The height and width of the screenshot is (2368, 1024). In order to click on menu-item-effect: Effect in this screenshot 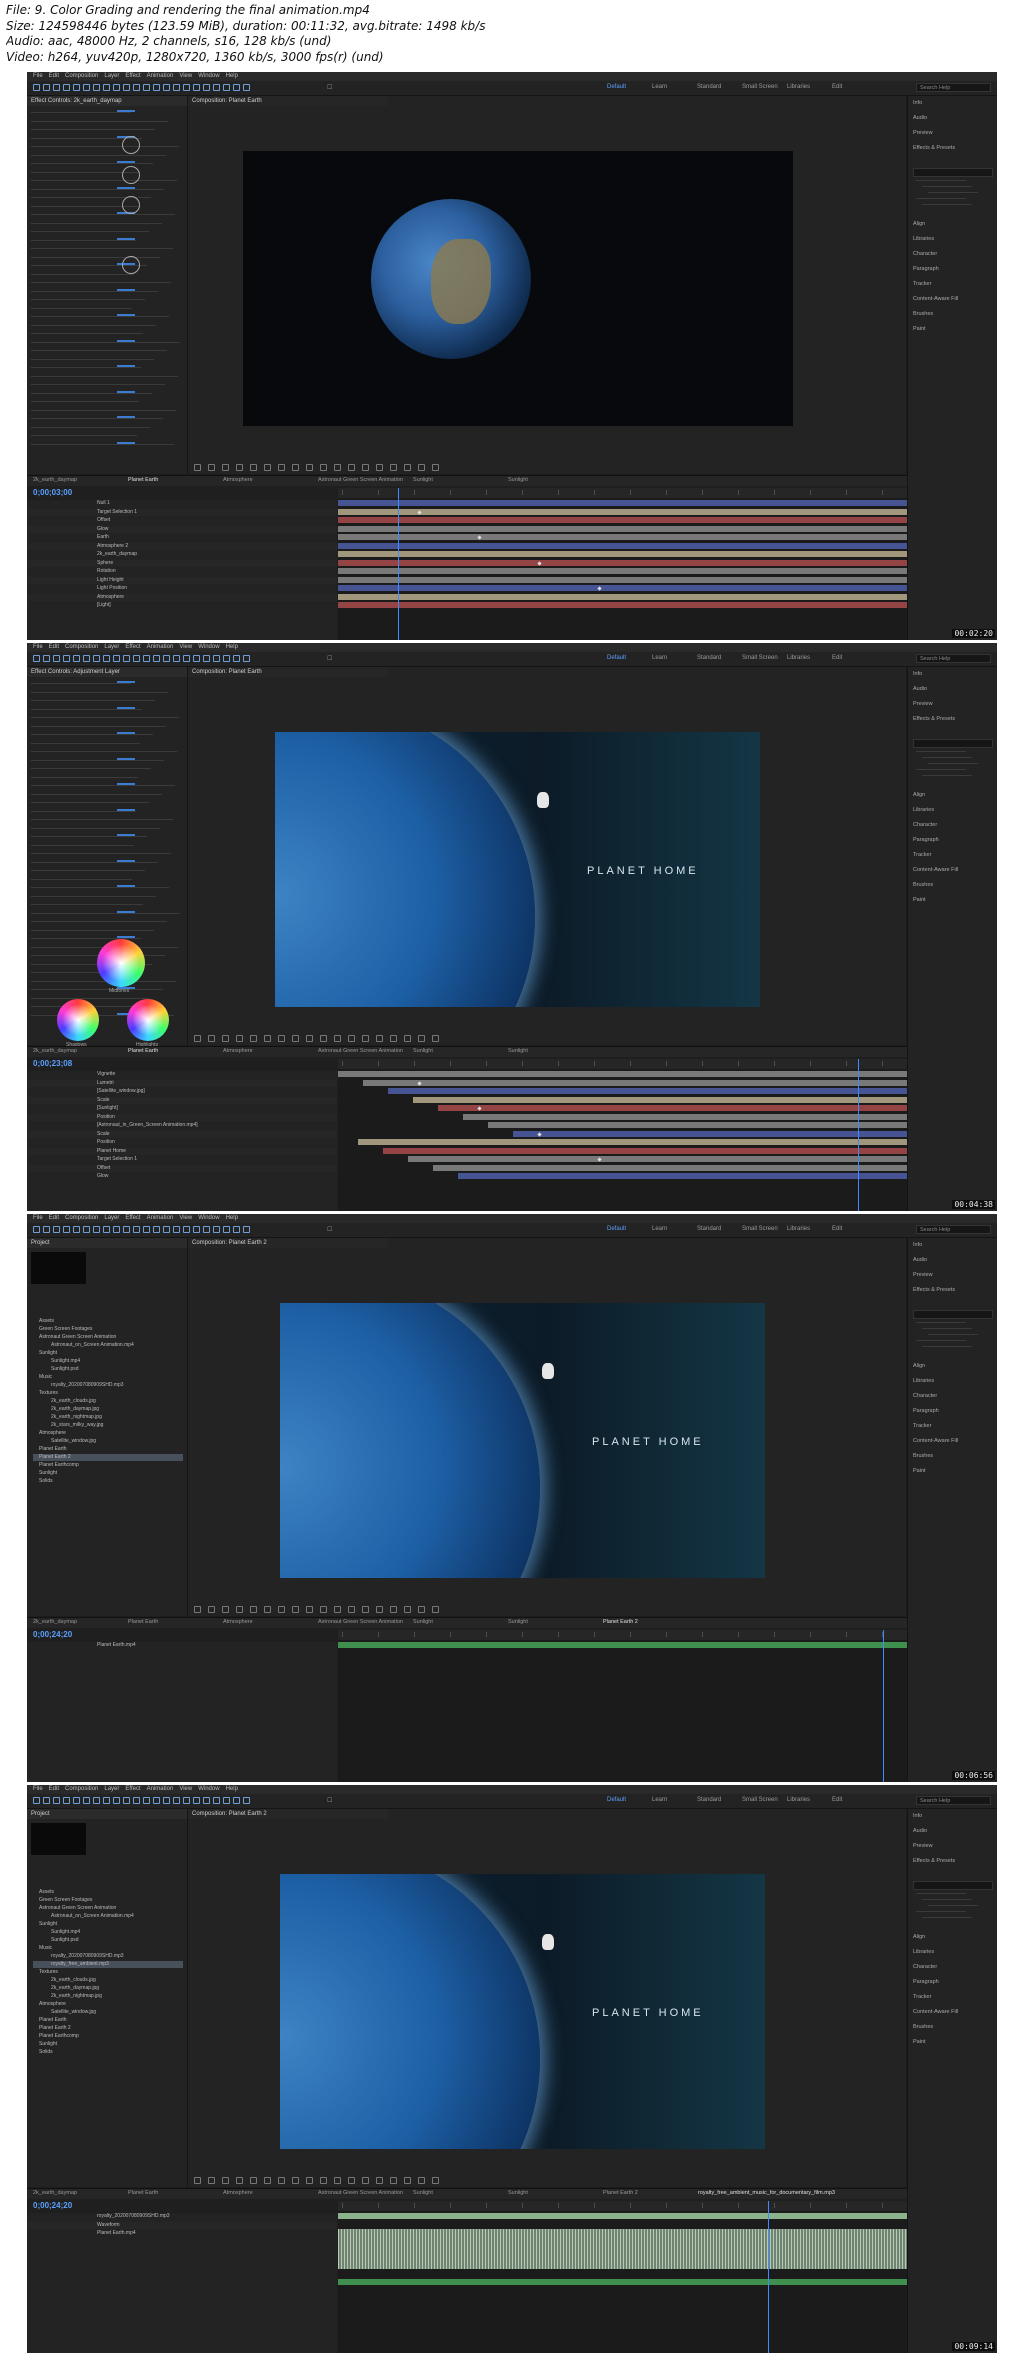, I will do `click(132, 1218)`.